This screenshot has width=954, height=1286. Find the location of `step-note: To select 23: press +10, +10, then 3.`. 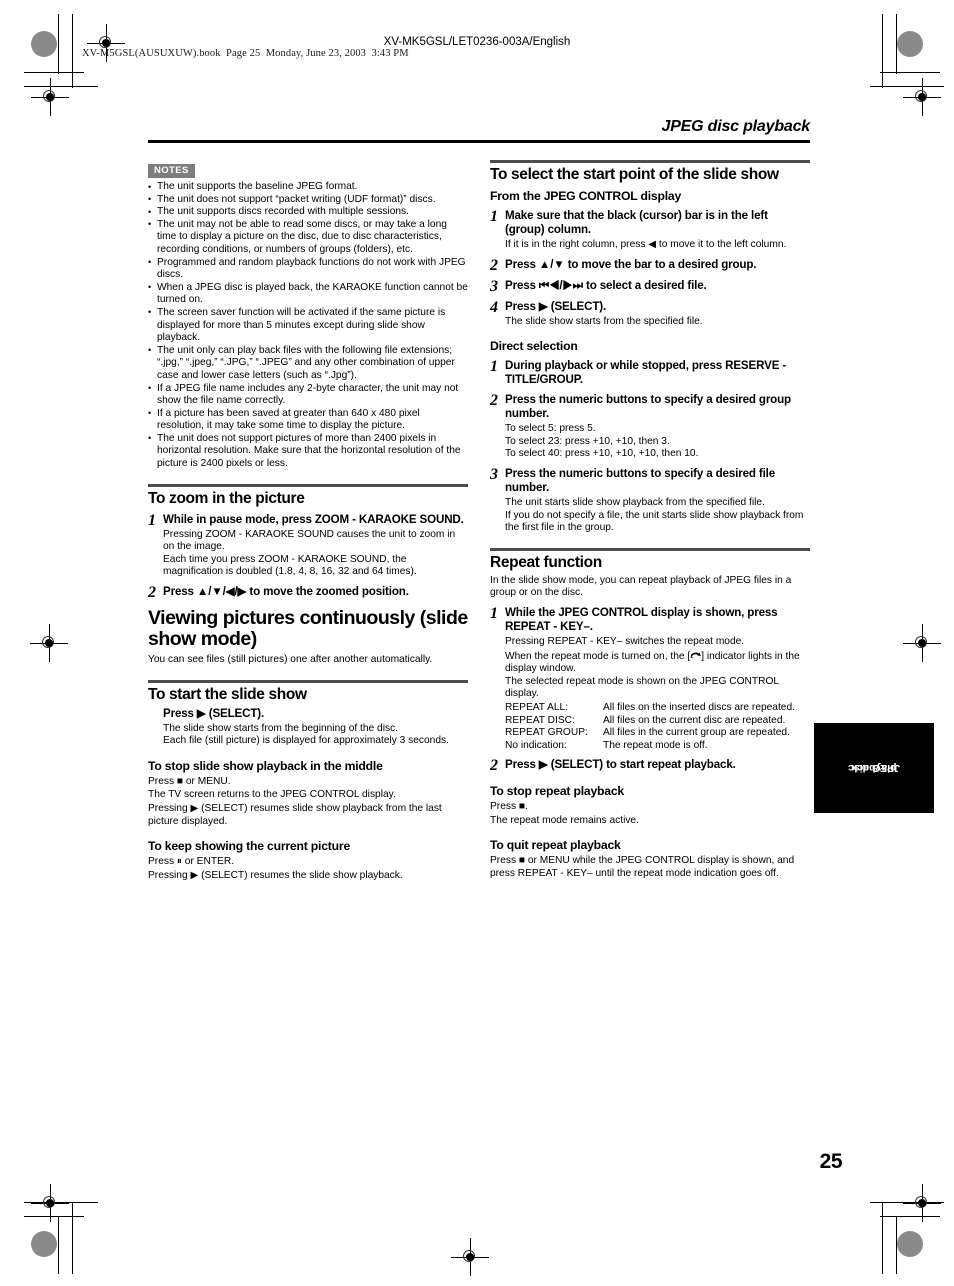

step-note: To select 23: press +10, +10, then 3. is located at coordinates (587, 441).